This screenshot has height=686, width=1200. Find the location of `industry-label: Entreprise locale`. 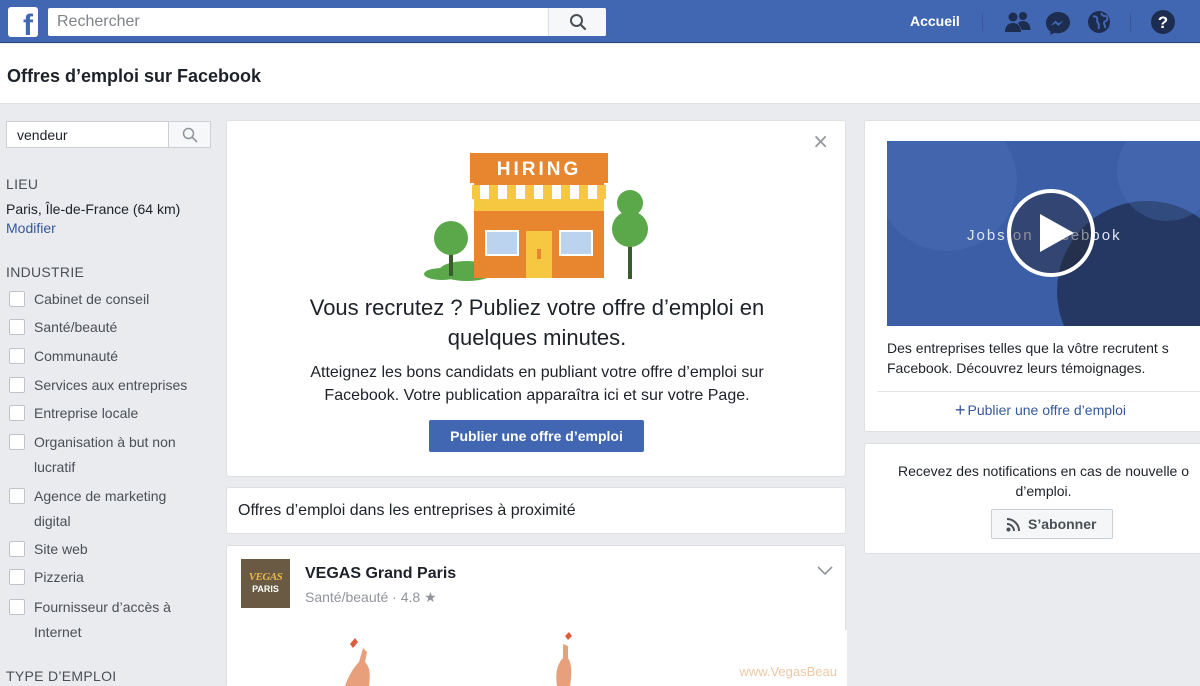

industry-label: Entreprise locale is located at coordinates (86, 413).